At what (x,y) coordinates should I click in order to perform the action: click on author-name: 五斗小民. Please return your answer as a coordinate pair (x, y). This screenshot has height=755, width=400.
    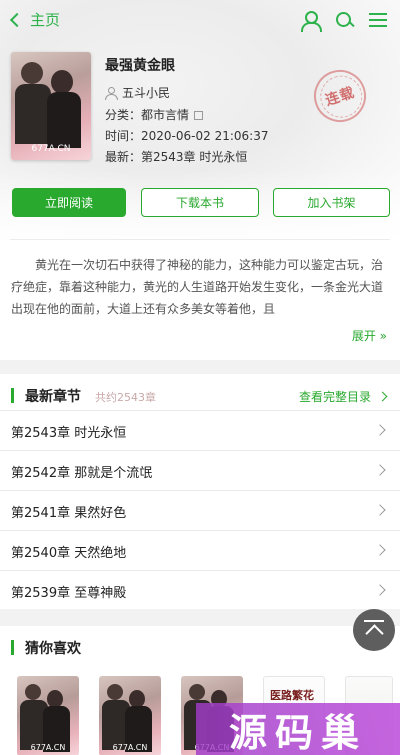
    Looking at the image, I should click on (146, 93).